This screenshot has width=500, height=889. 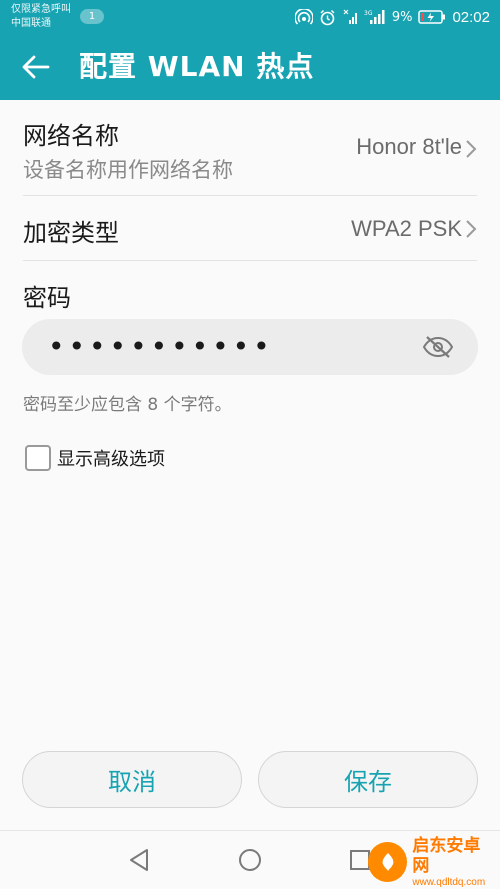 I want to click on network-name-row: 网络名称 设备名称用作网络名称 Honor 8t'le, so click(x=250, y=148).